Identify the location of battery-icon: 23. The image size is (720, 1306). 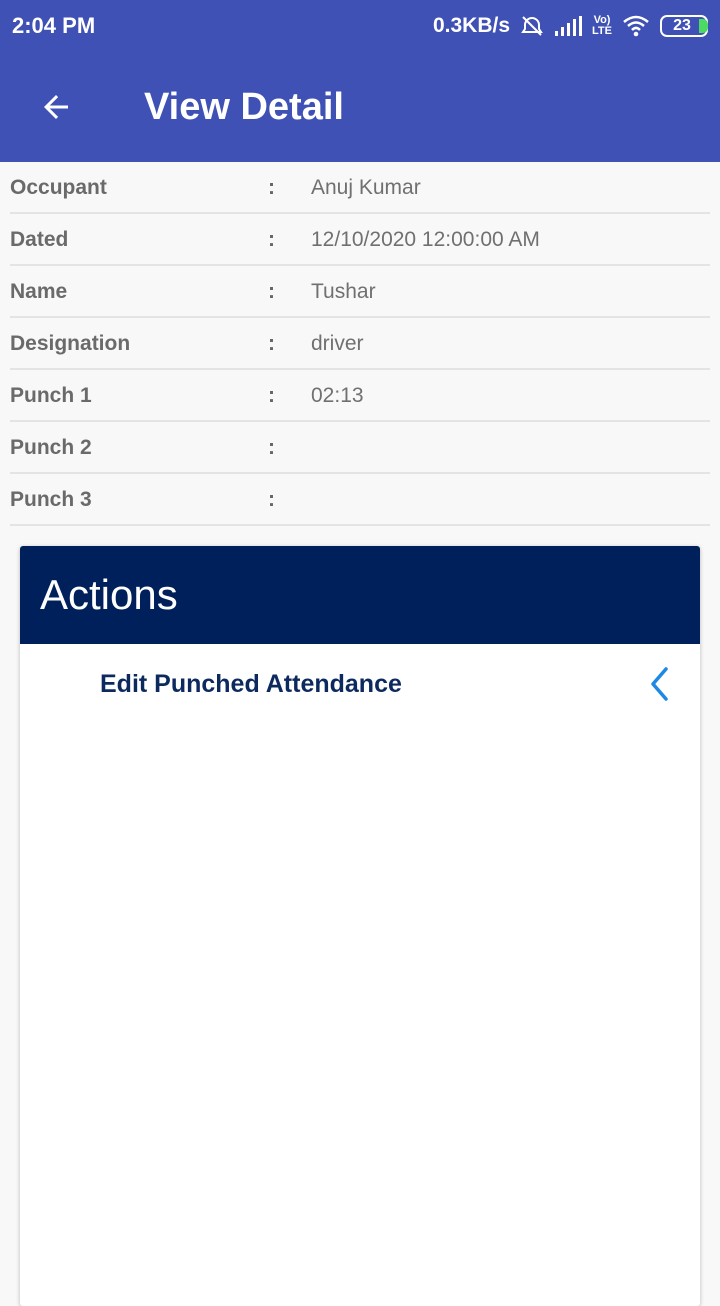
(684, 26).